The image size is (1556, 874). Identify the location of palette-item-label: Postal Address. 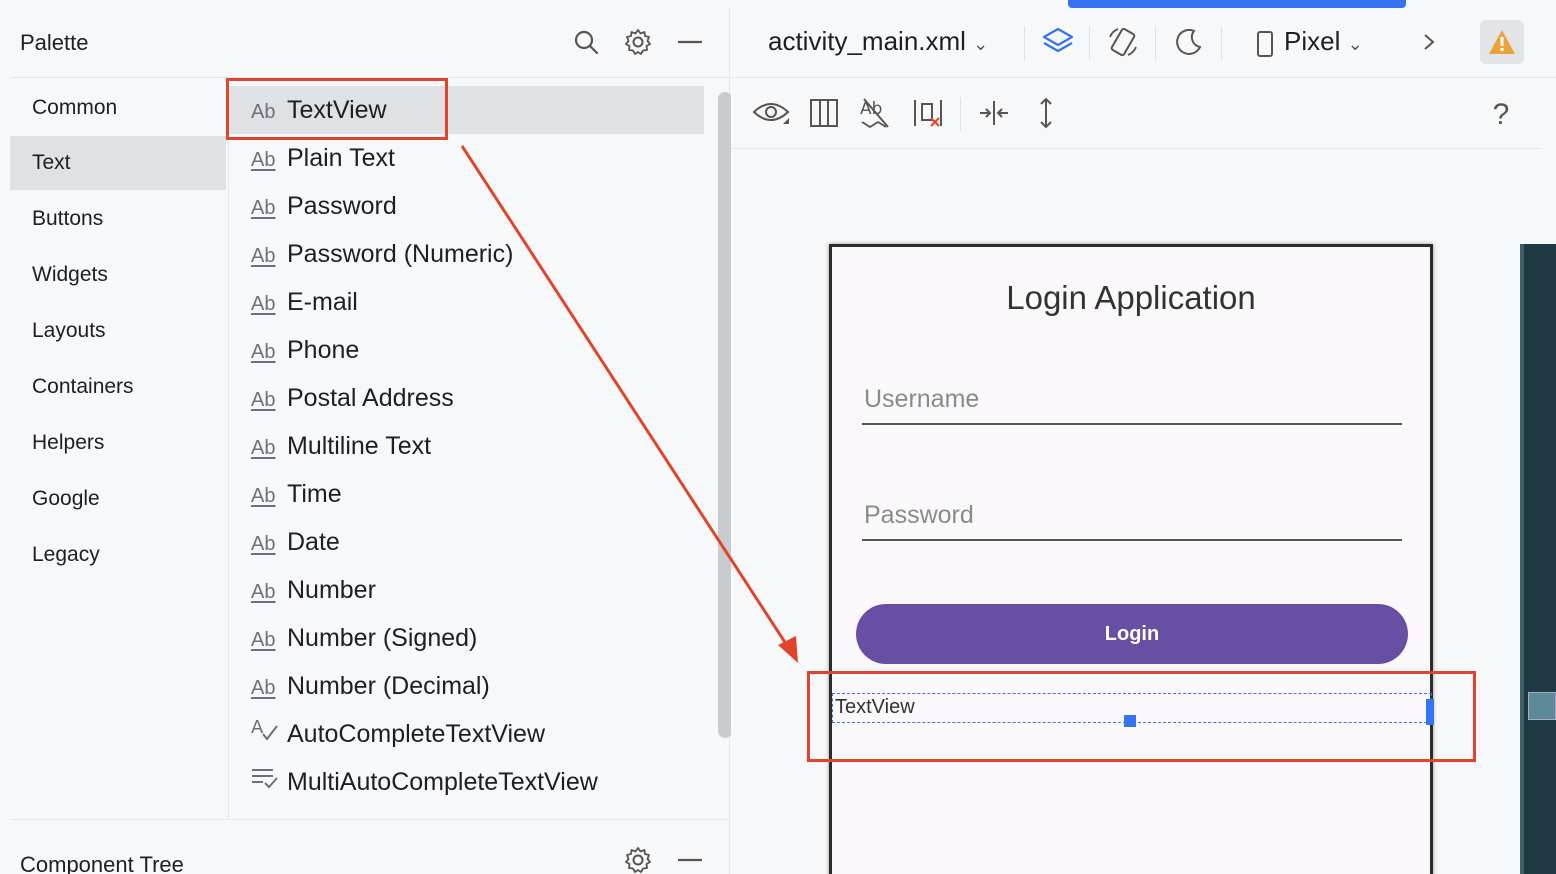
(370, 398).